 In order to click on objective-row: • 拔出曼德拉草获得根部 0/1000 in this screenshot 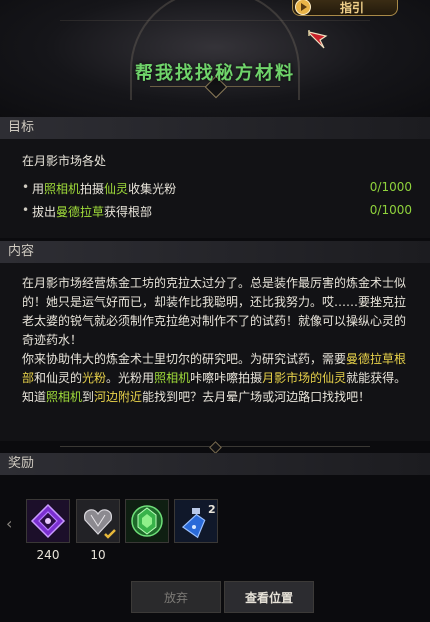, I will do `click(217, 211)`.